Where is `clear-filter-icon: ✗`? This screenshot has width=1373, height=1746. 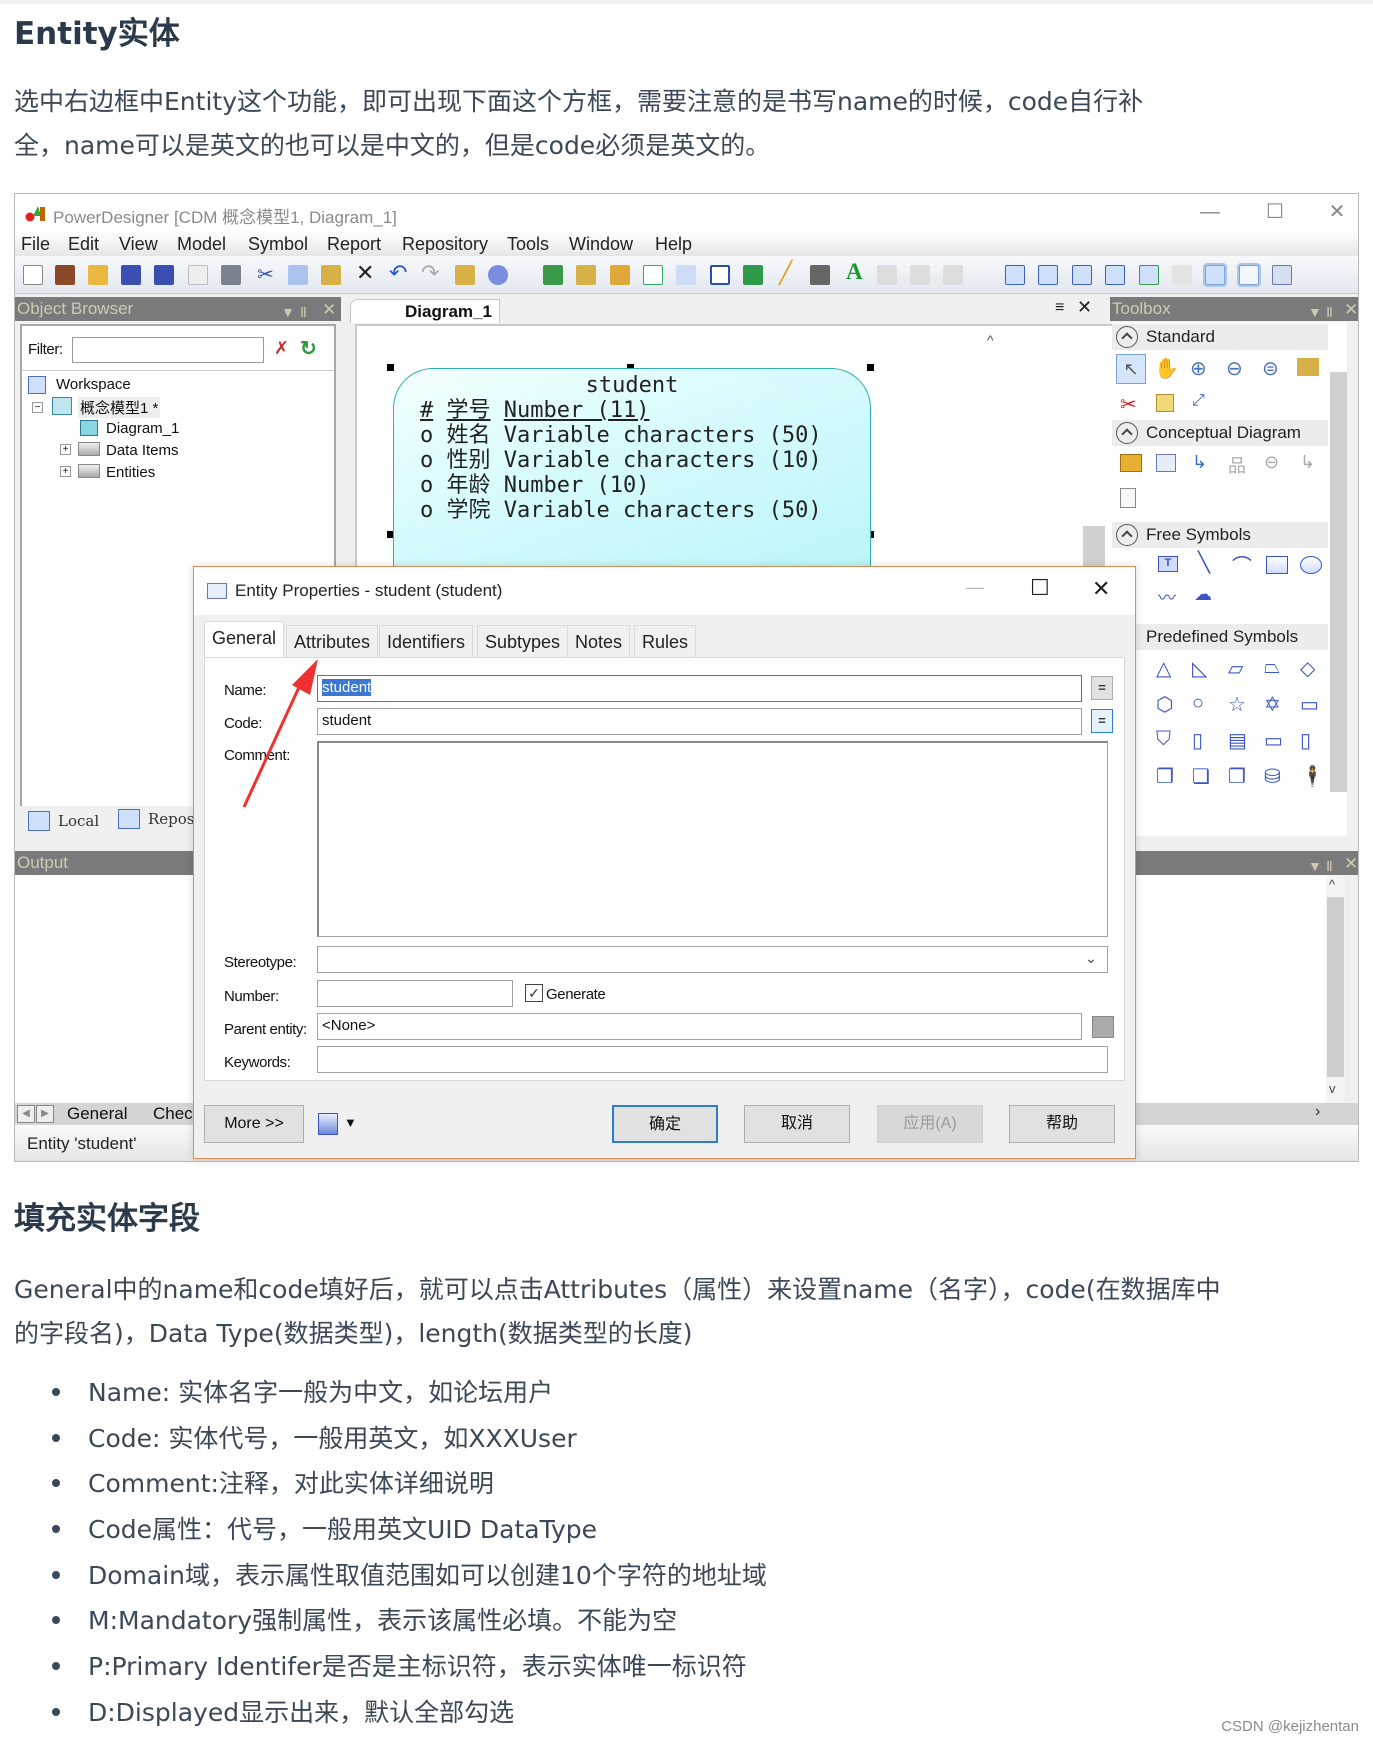
clear-filter-icon: ✗ is located at coordinates (281, 348).